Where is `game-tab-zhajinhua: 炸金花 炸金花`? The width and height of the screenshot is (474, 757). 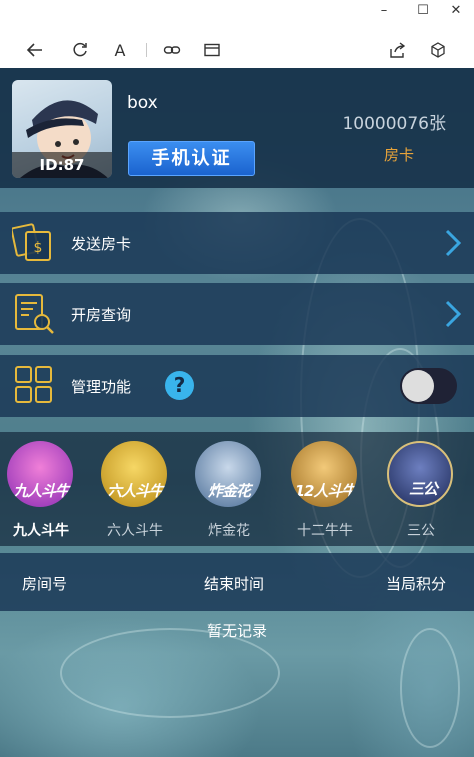
game-tab-zhajinhua: 炸金花 炸金花 is located at coordinates (229, 491).